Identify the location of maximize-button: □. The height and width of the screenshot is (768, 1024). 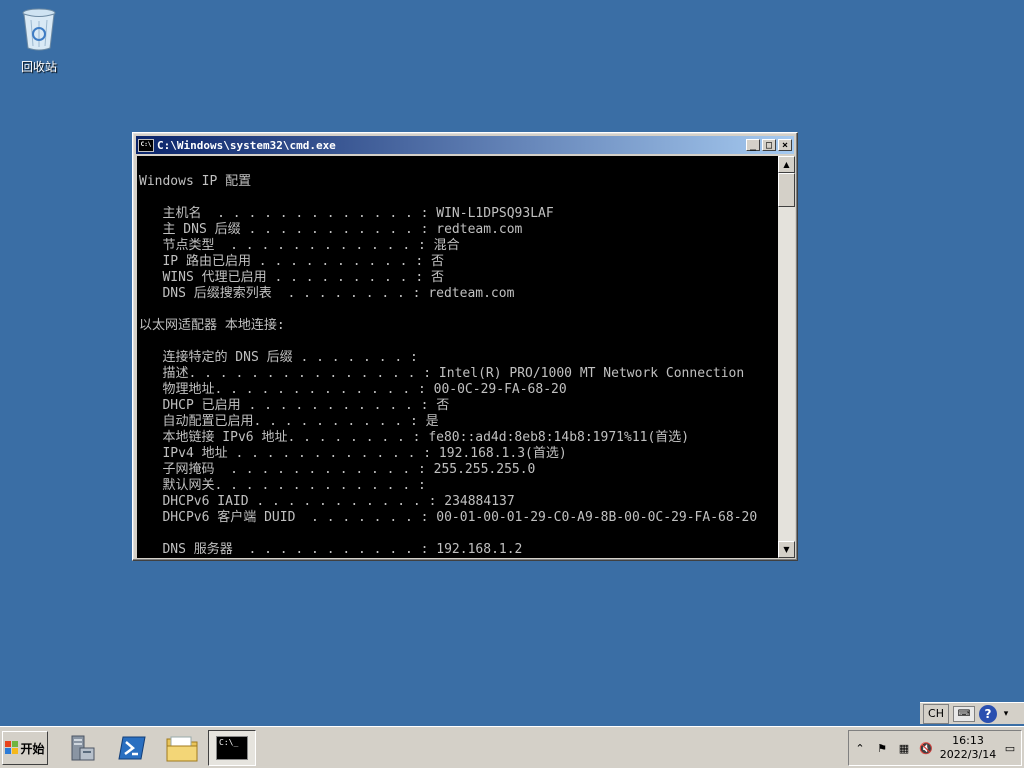
(769, 145).